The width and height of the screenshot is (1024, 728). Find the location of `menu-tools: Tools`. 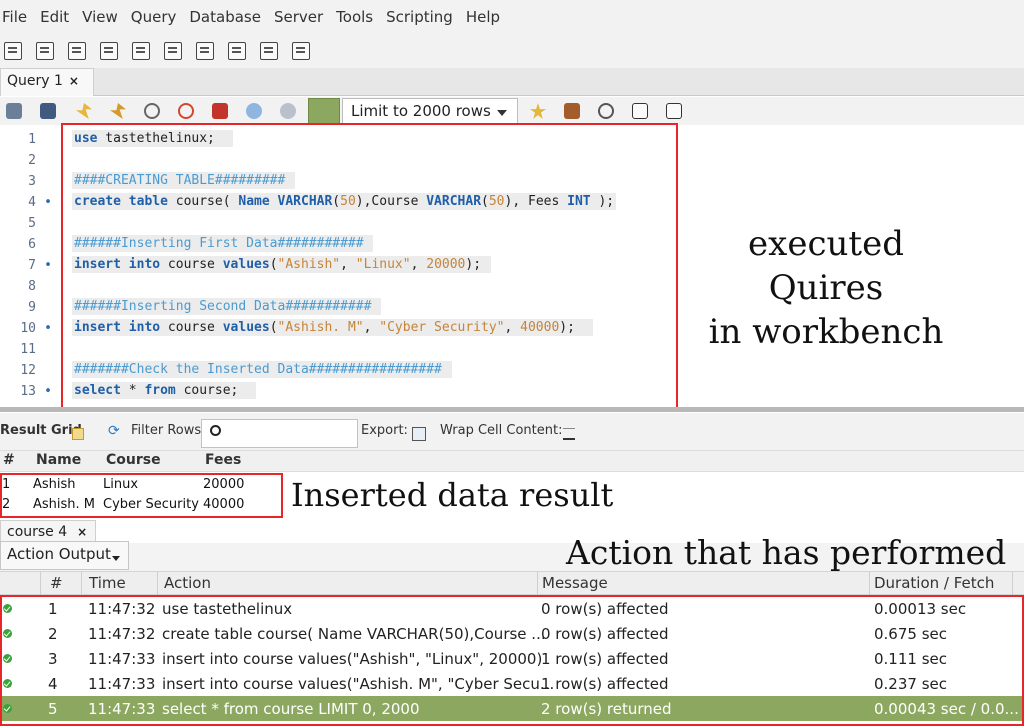

menu-tools: Tools is located at coordinates (354, 17).